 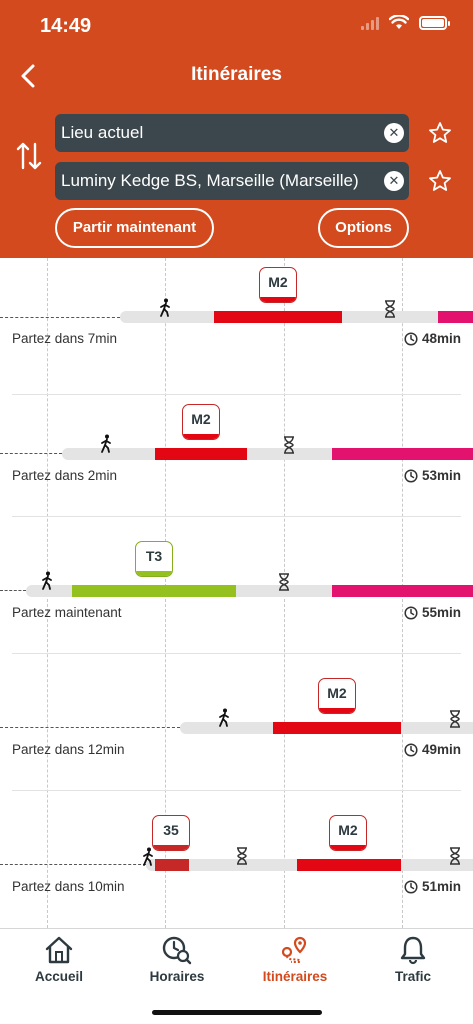 What do you see at coordinates (413, 950) in the screenshot?
I see `bell-icon` at bounding box center [413, 950].